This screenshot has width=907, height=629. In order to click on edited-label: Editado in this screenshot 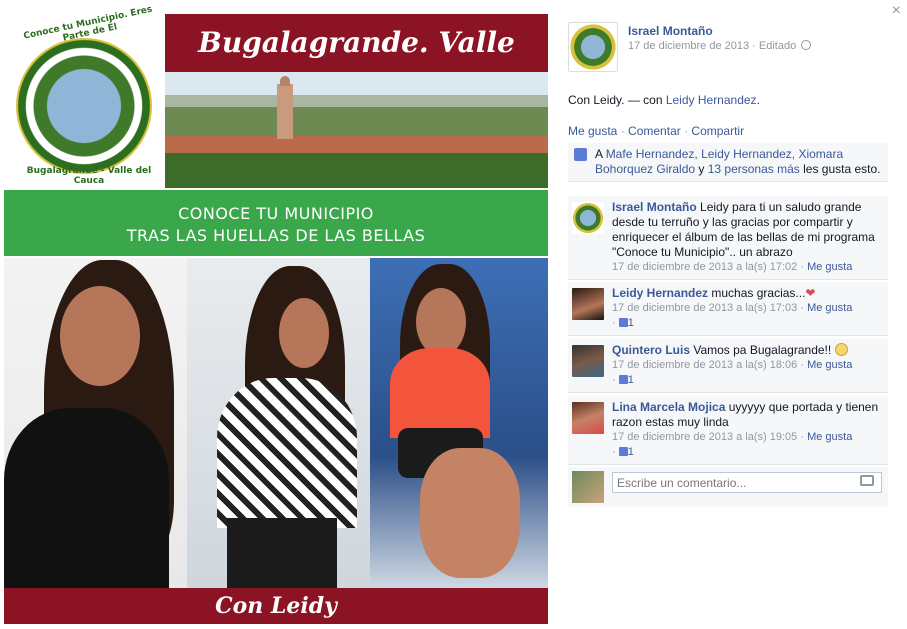, I will do `click(777, 46)`.